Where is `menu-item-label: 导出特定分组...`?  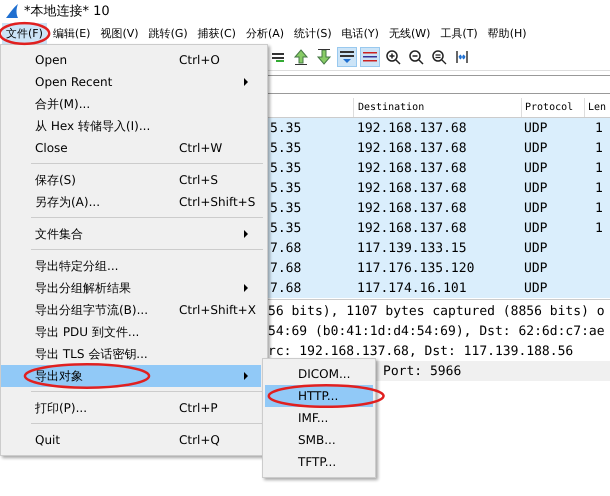 menu-item-label: 导出特定分组... is located at coordinates (76, 265).